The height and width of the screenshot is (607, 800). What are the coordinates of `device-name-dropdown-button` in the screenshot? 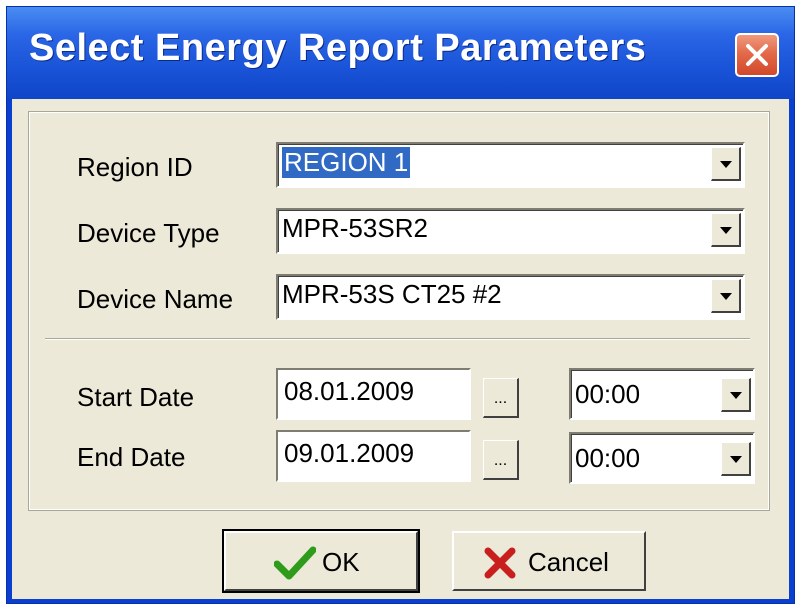 It's located at (726, 296).